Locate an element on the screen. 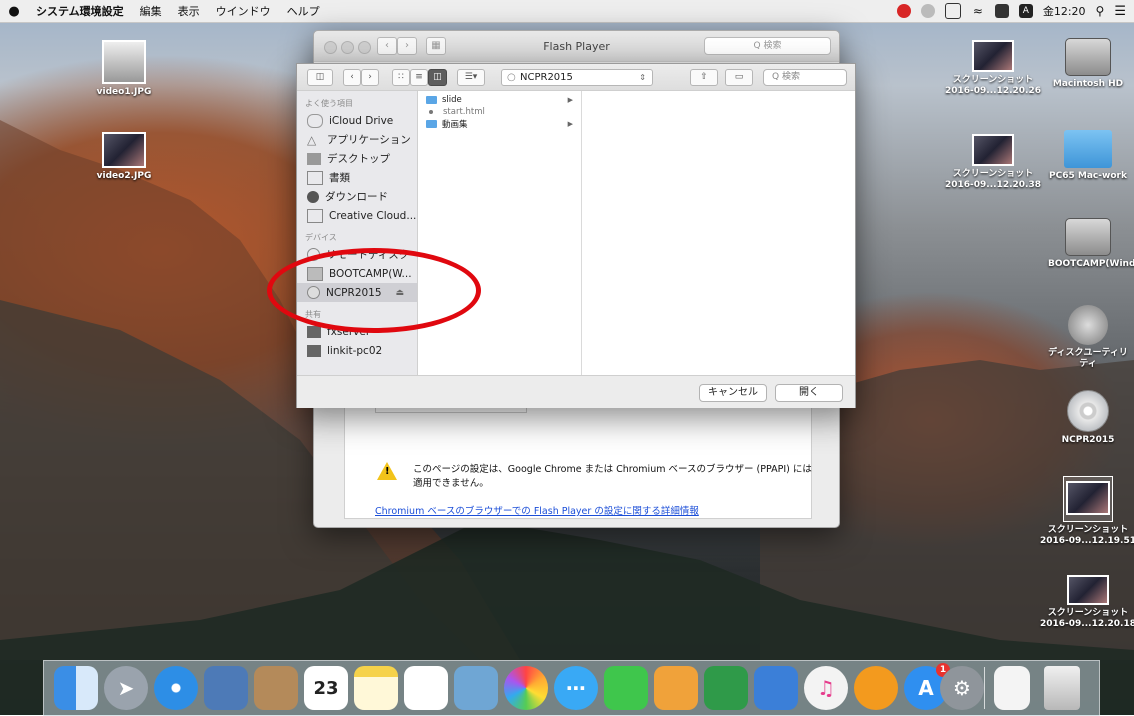 The height and width of the screenshot is (716, 1134). sidebar-toggle-icon: ◫ is located at coordinates (320, 77).